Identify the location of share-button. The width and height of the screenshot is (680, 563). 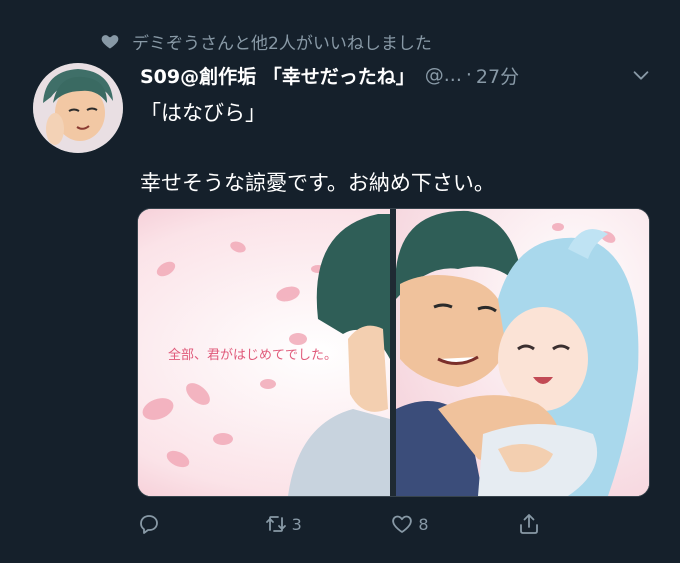
(547, 524).